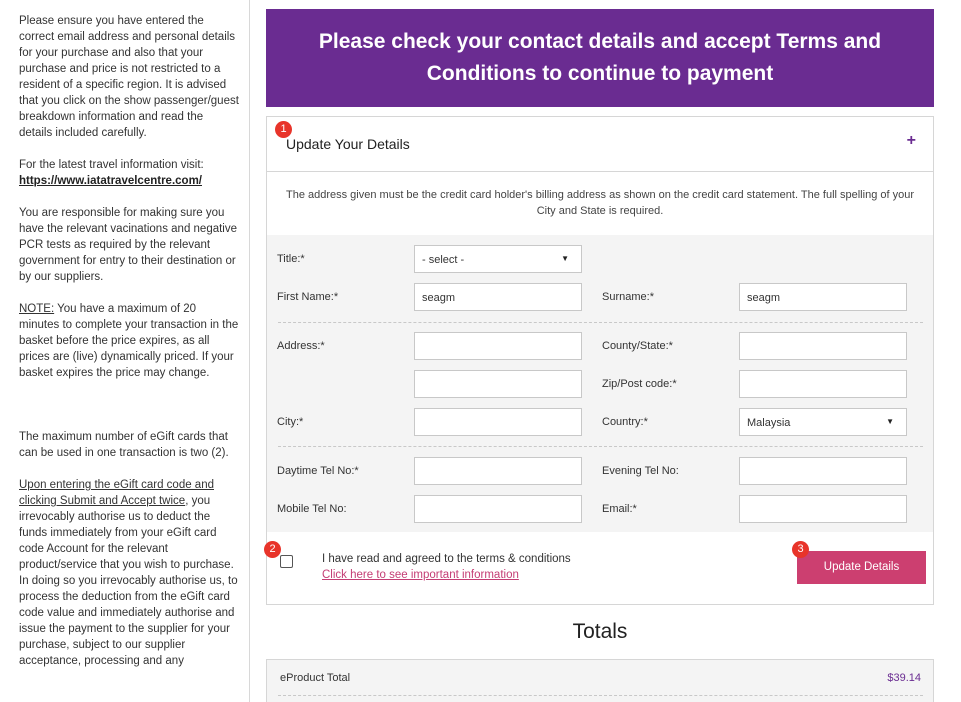 The width and height of the screenshot is (961, 702). Describe the element at coordinates (823, 509) in the screenshot. I see `email-field` at that location.